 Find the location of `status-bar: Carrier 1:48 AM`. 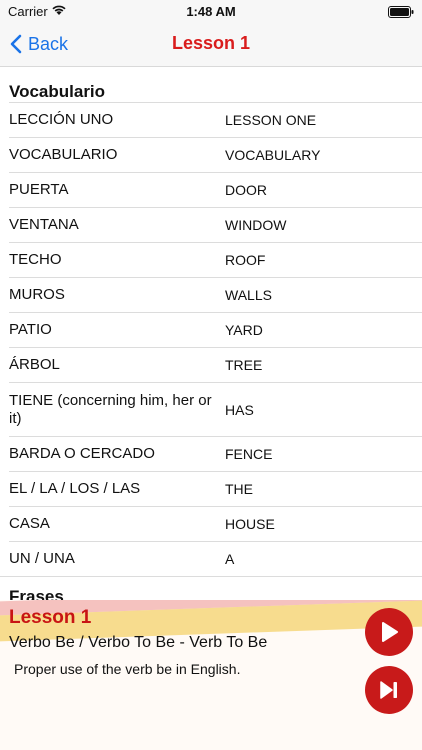

status-bar: Carrier 1:48 AM is located at coordinates (211, 11).